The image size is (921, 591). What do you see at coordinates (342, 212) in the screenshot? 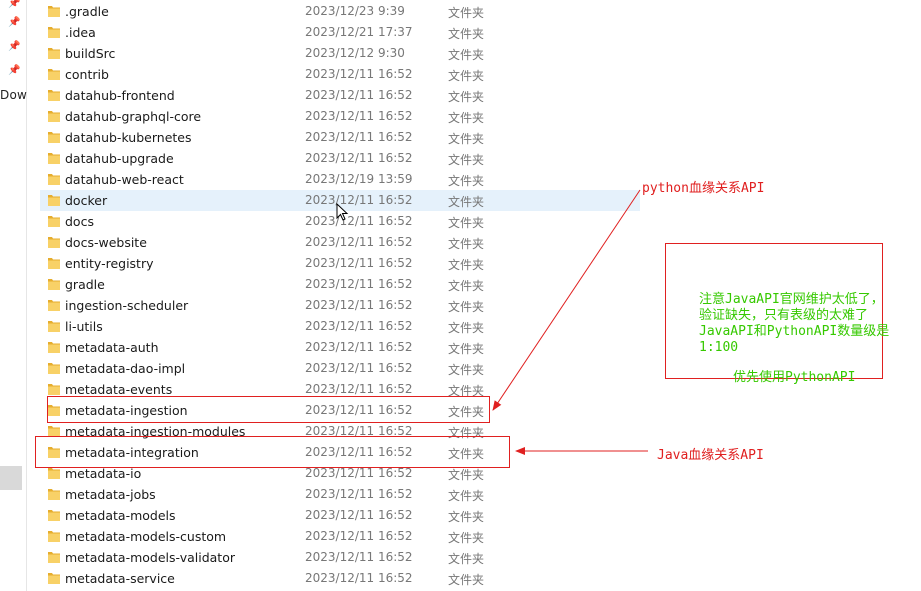
I see `mouse-cursor-icon` at bounding box center [342, 212].